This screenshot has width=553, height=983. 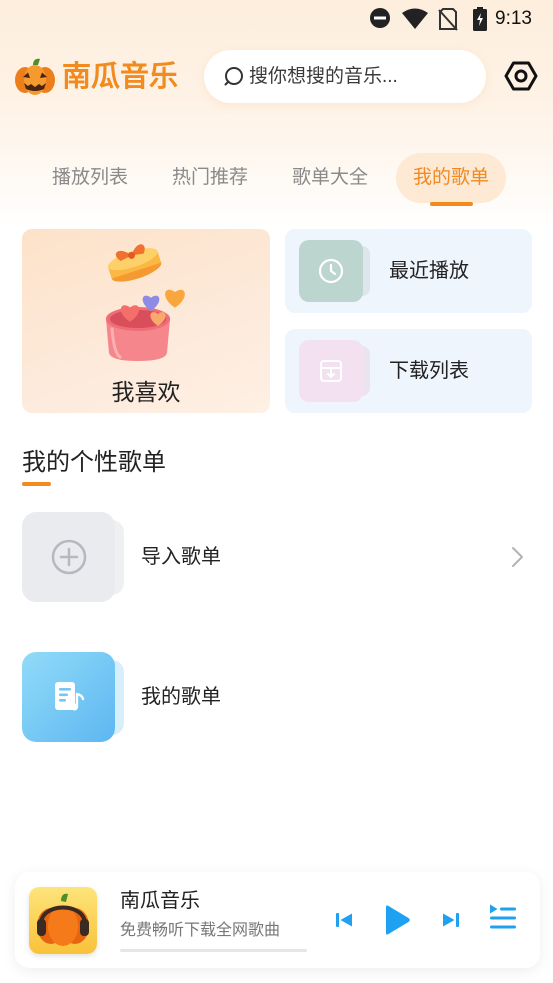 What do you see at coordinates (513, 18) in the screenshot?
I see `status-time: 9:13` at bounding box center [513, 18].